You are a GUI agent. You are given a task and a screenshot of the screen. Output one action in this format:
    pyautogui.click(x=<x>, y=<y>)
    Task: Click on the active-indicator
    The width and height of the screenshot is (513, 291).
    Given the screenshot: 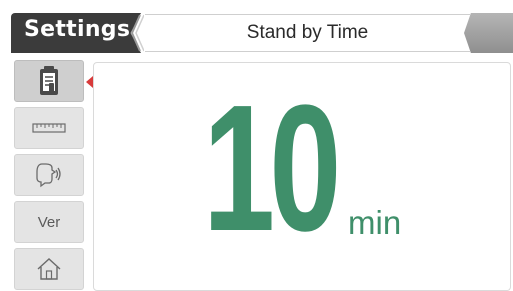 What is the action you would take?
    pyautogui.click(x=89, y=82)
    